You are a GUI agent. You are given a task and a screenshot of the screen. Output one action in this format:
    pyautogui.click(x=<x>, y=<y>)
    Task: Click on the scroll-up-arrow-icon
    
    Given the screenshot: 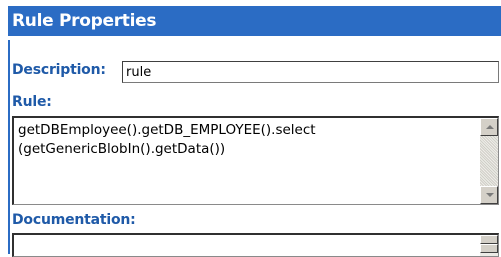 What is the action you would take?
    pyautogui.click(x=490, y=127)
    